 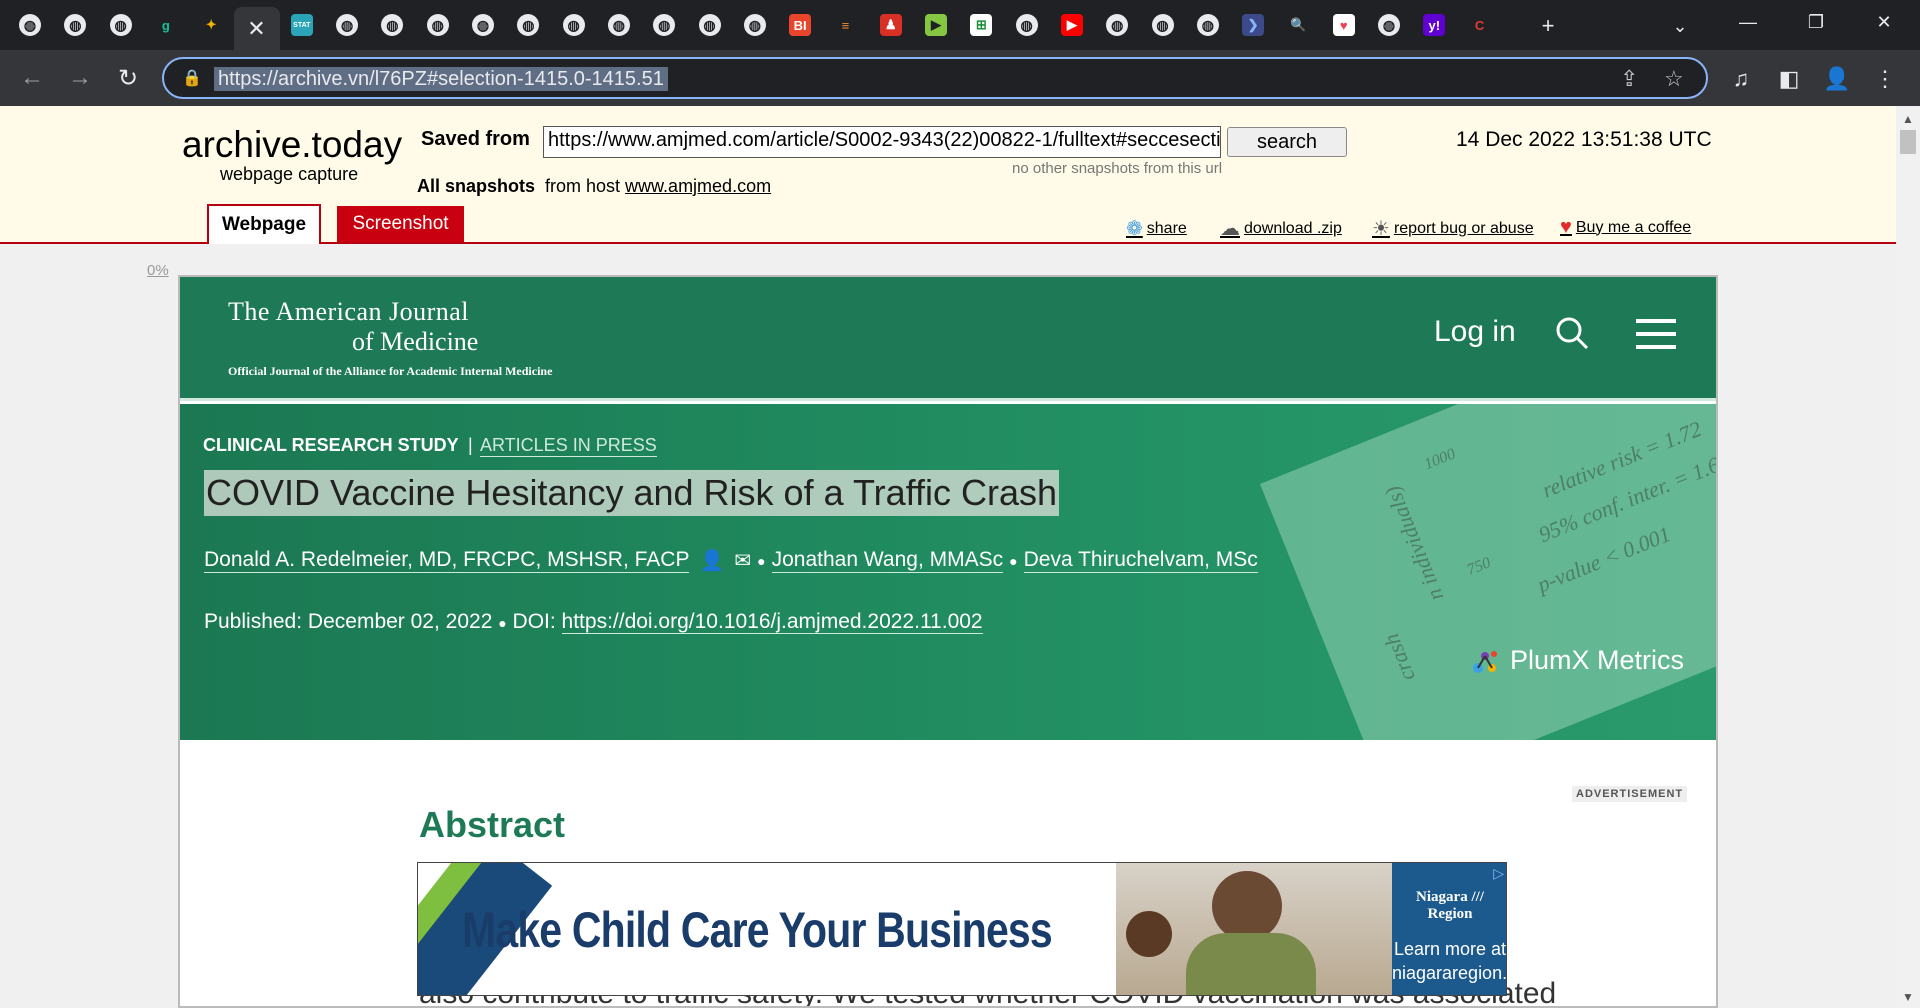 What do you see at coordinates (1908, 119) in the screenshot?
I see `scroll-up-arrow-icon: ▲` at bounding box center [1908, 119].